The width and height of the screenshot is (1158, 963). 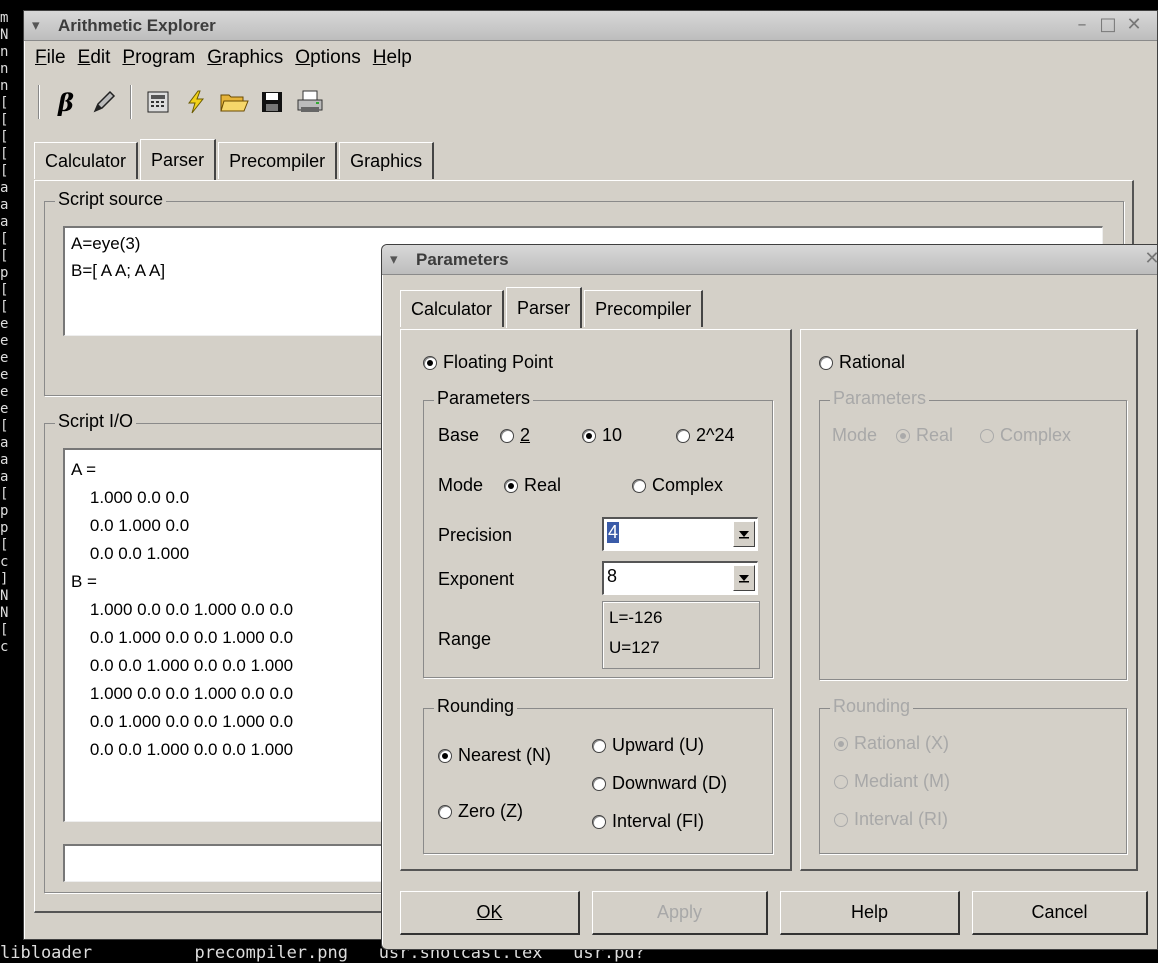 I want to click on menu-program: Program, so click(x=158, y=60).